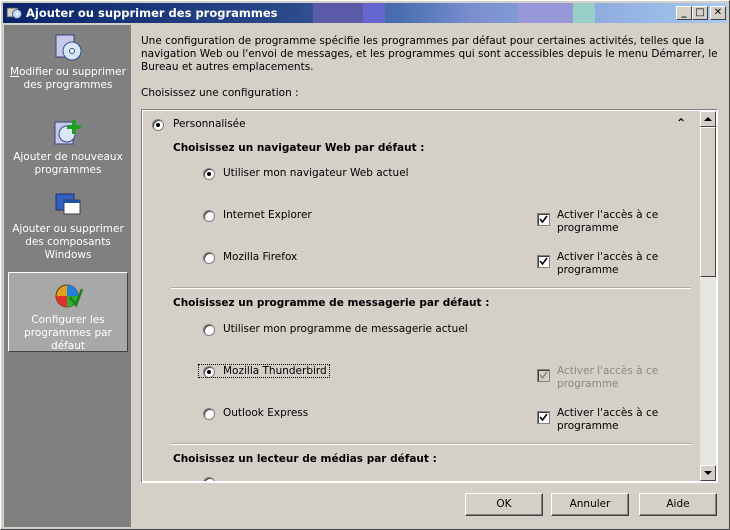 This screenshot has height=530, width=730. Describe the element at coordinates (68, 146) in the screenshot. I see `sidebar-item-add-programs: Ajouter de nouveaux programmes` at that location.